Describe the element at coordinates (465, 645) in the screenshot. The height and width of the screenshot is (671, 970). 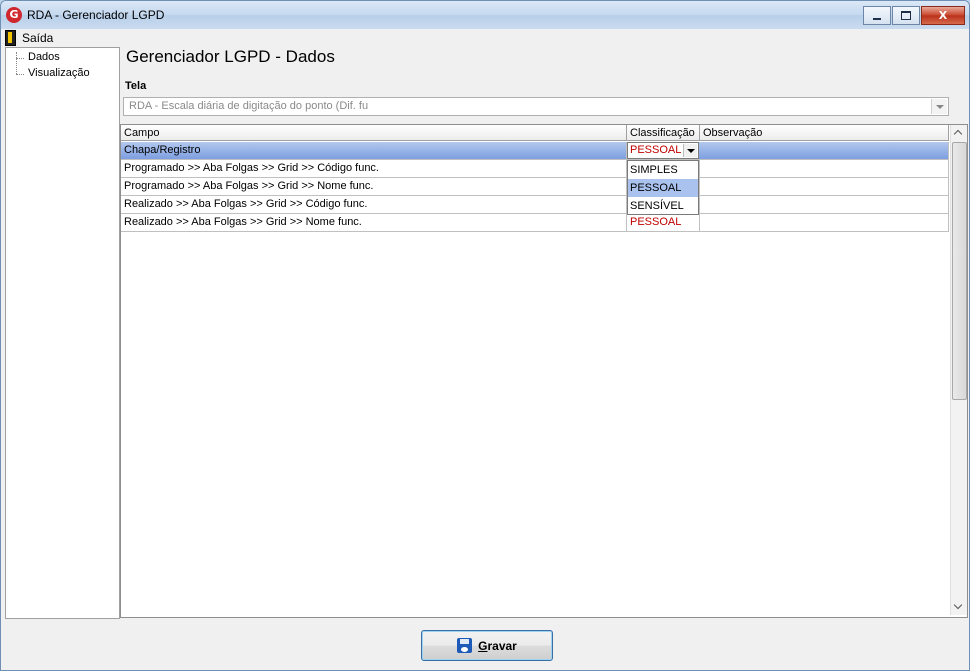
I see `floppy-disk-icon` at that location.